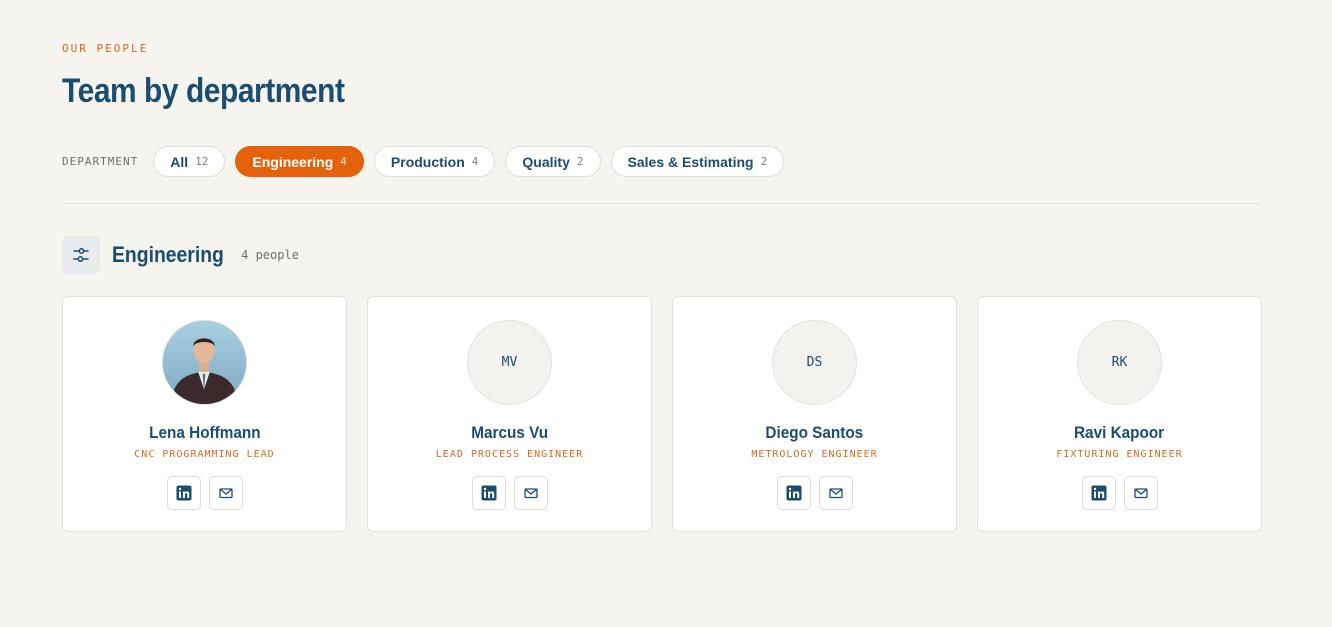  What do you see at coordinates (179, 161) in the screenshot?
I see `chip-label: All` at bounding box center [179, 161].